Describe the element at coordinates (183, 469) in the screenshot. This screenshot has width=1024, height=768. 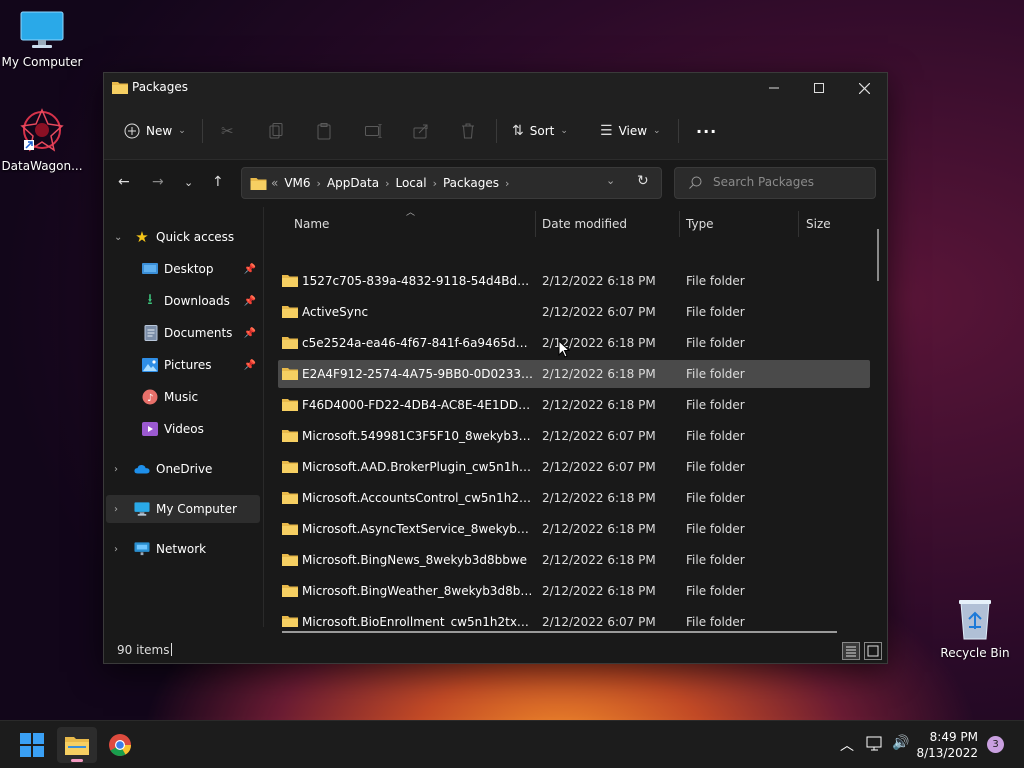
I see `sidebar-item-onedrive: › OneDrive` at that location.